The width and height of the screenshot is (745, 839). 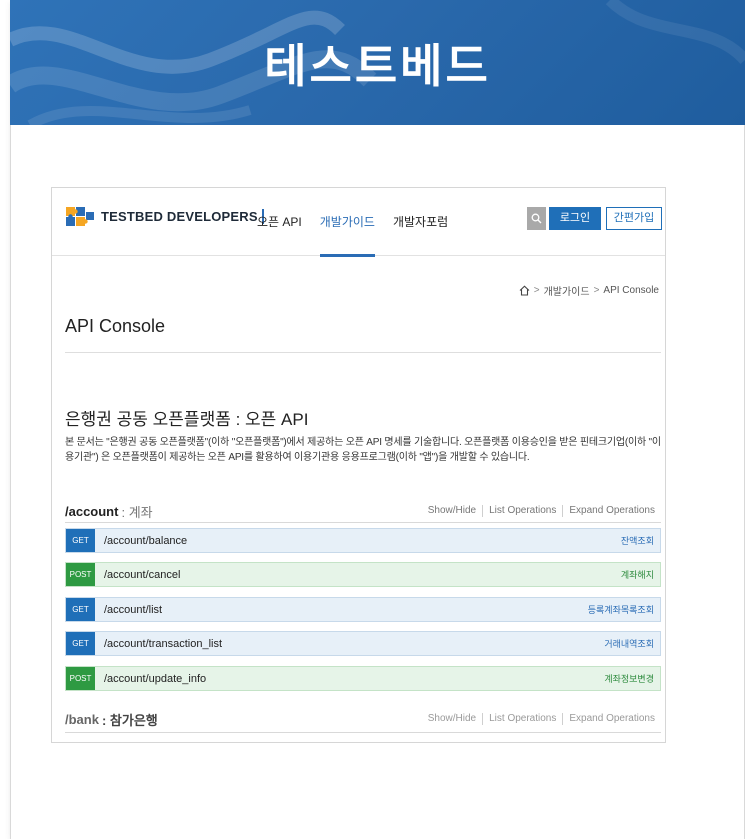 What do you see at coordinates (363, 609) in the screenshot?
I see `operation-row: GET /account/list 등록계좌목록조회` at bounding box center [363, 609].